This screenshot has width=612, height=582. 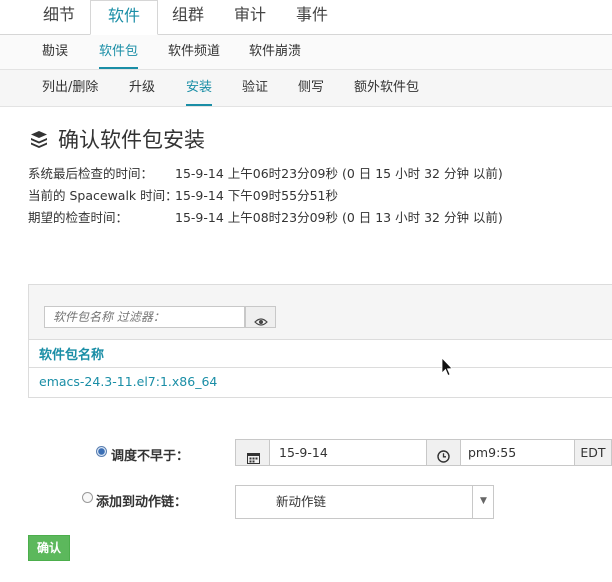 What do you see at coordinates (124, 17) in the screenshot?
I see `tab-software: 软件` at bounding box center [124, 17].